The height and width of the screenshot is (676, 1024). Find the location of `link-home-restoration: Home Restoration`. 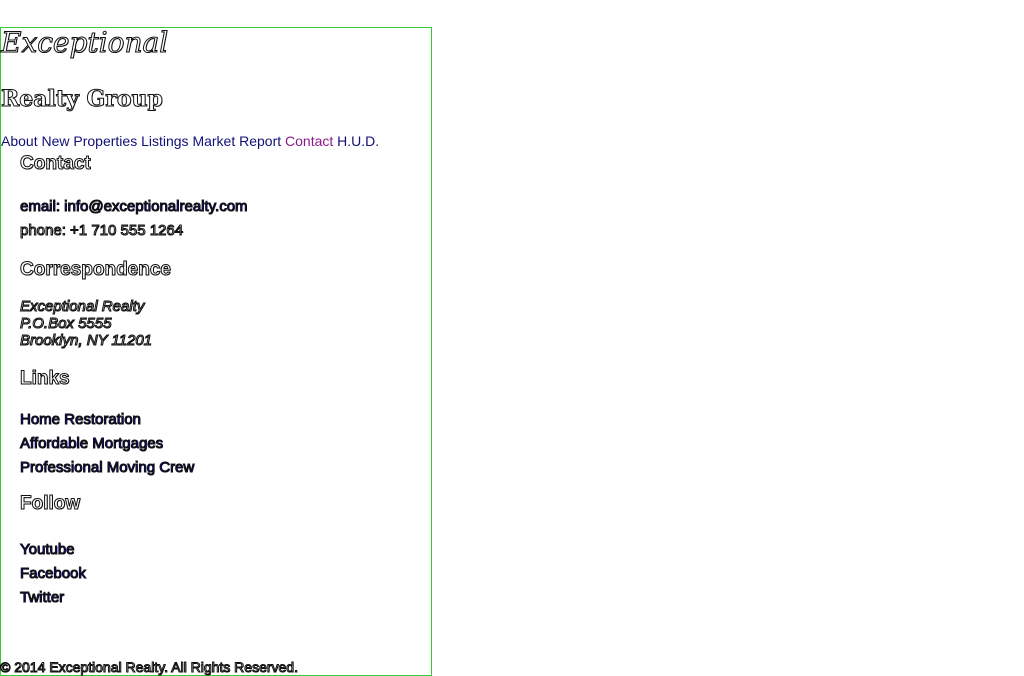

link-home-restoration: Home Restoration is located at coordinates (81, 420).